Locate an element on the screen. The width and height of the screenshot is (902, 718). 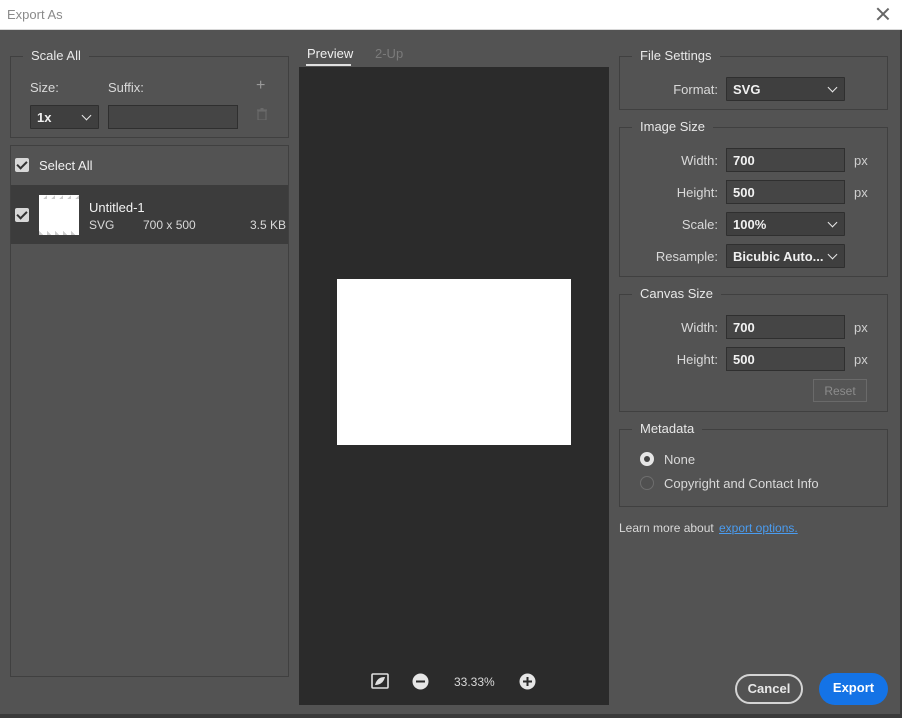
canvas-width-label: Width: is located at coordinates (699, 327).